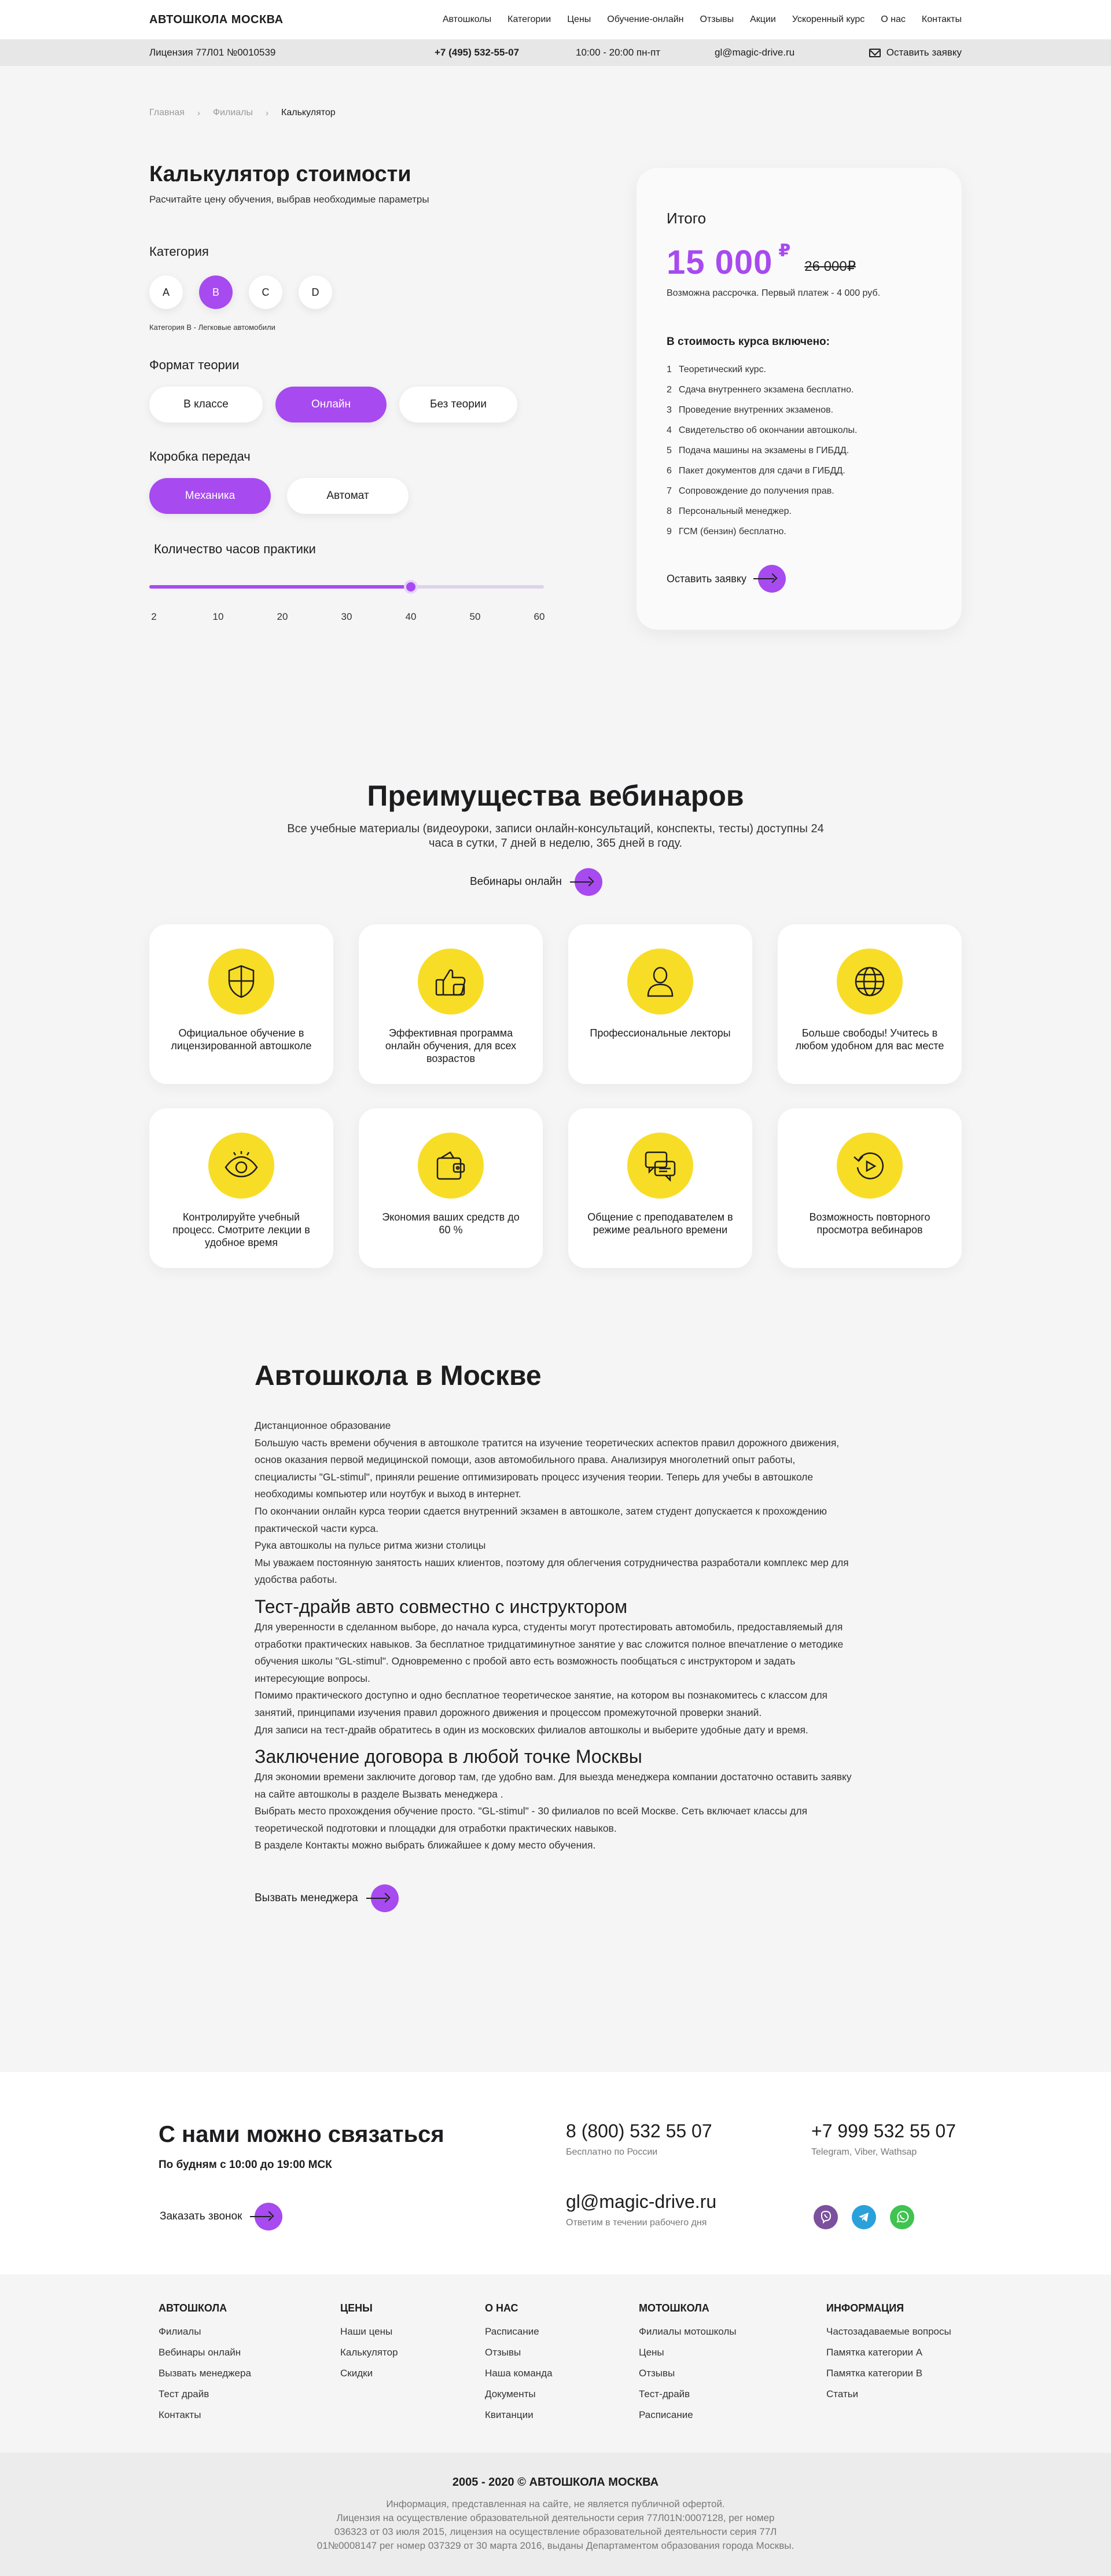 This screenshot has height=2576, width=1111. I want to click on footer-link: Статьи, so click(888, 2394).